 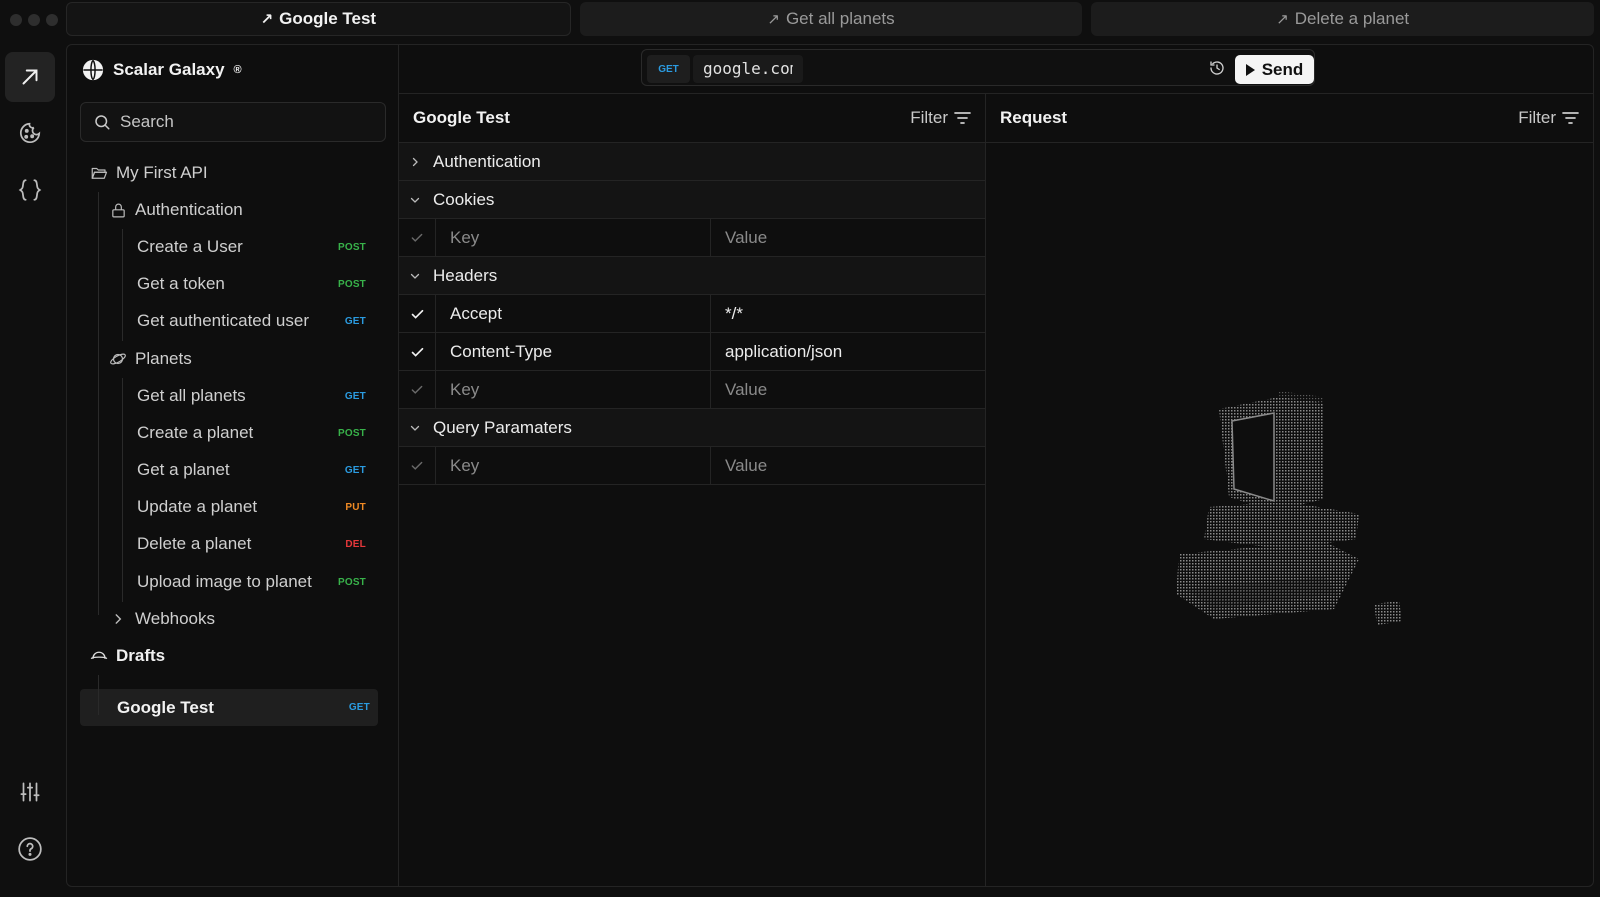 What do you see at coordinates (245, 284) in the screenshot?
I see `sidebar-item-get-a-token: Get a token POST` at bounding box center [245, 284].